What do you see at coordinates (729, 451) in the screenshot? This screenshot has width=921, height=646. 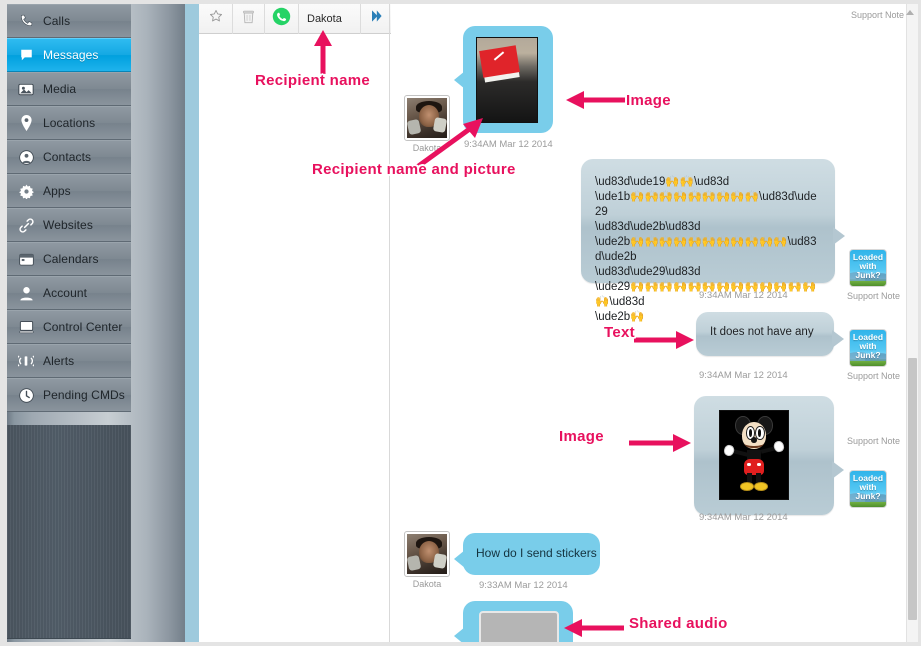 I see `mickey-glove-left` at bounding box center [729, 451].